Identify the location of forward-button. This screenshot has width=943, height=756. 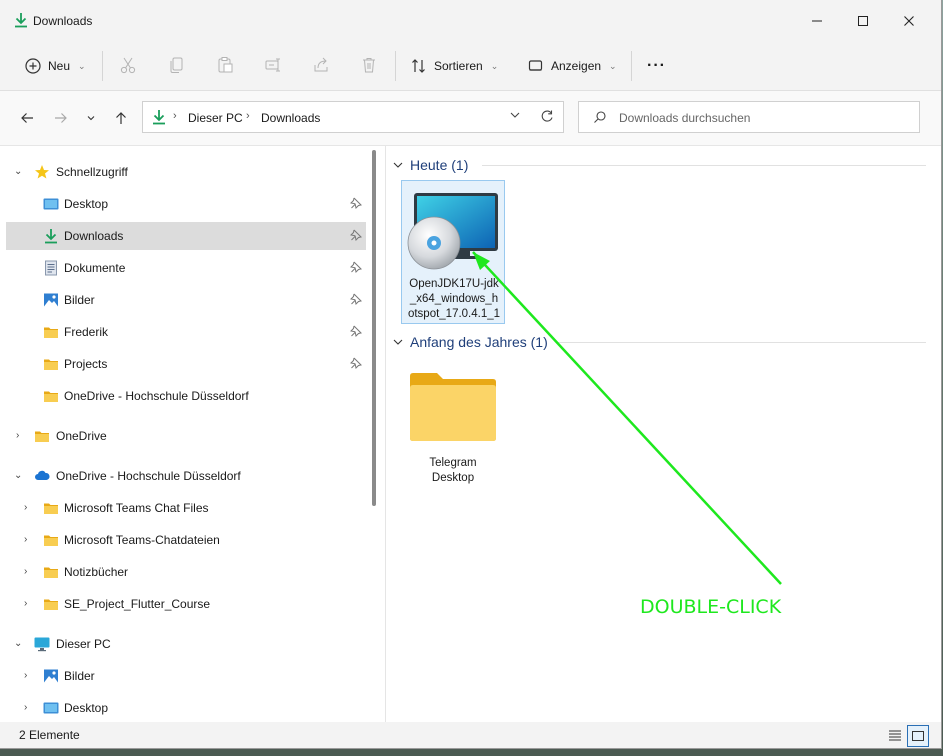
(61, 118).